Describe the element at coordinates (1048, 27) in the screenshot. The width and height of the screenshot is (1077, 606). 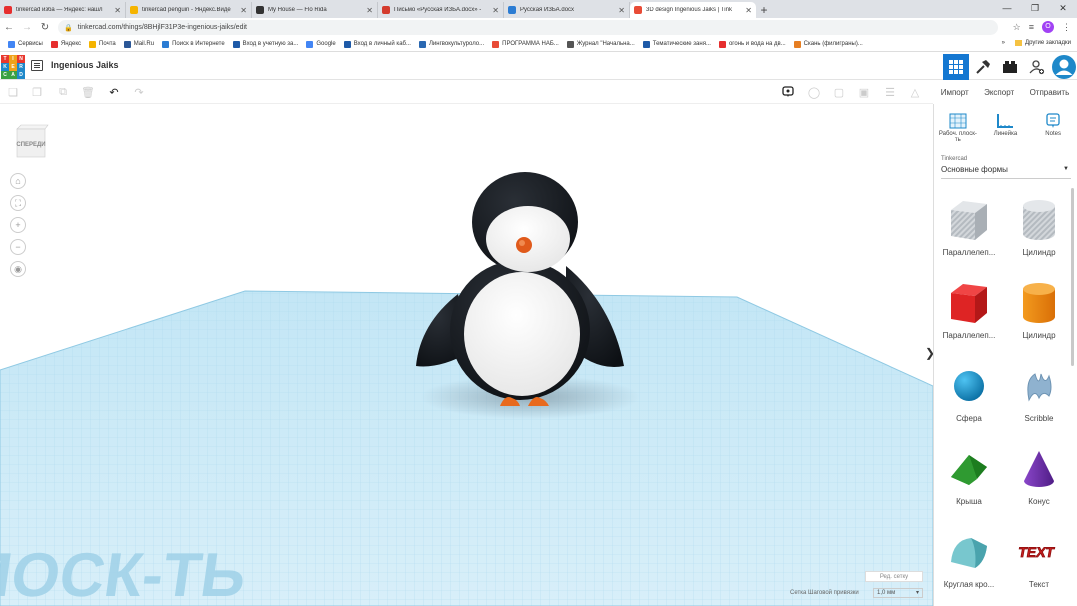
I see `profile-avatar: О` at that location.